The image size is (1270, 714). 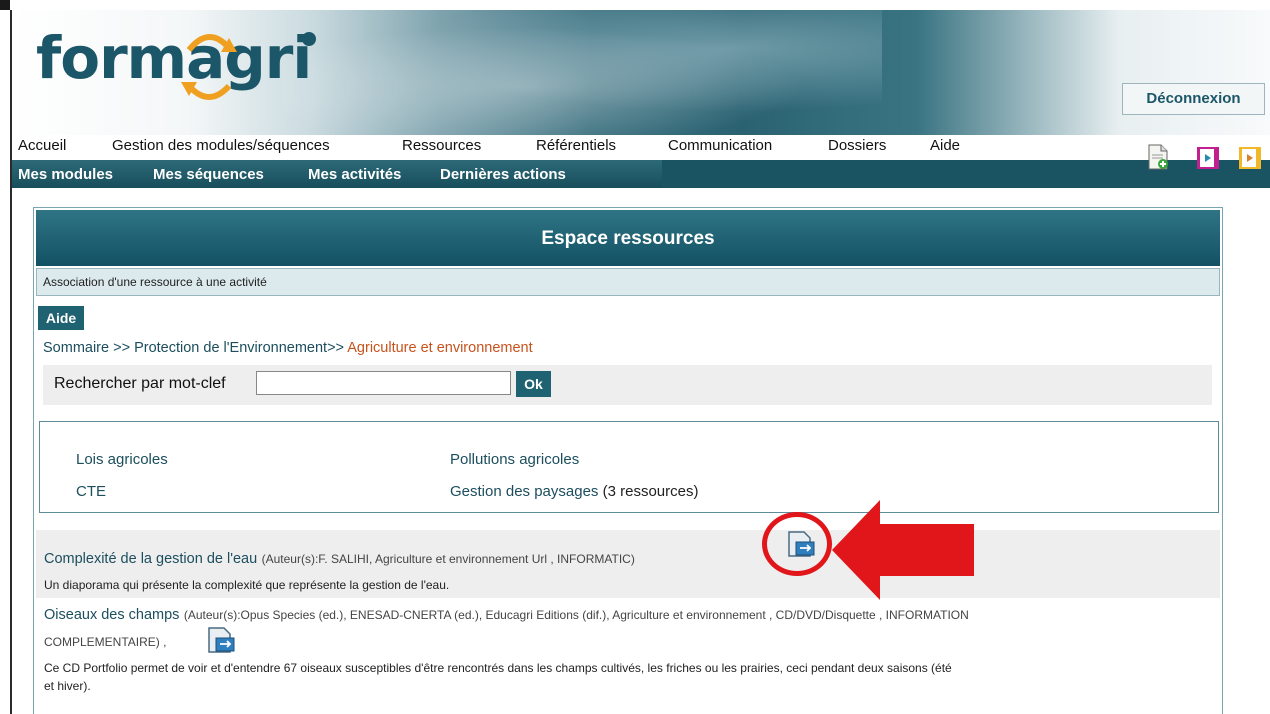 I want to click on resource-title: Complexité de la gestion de l'eau, so click(x=150, y=559).